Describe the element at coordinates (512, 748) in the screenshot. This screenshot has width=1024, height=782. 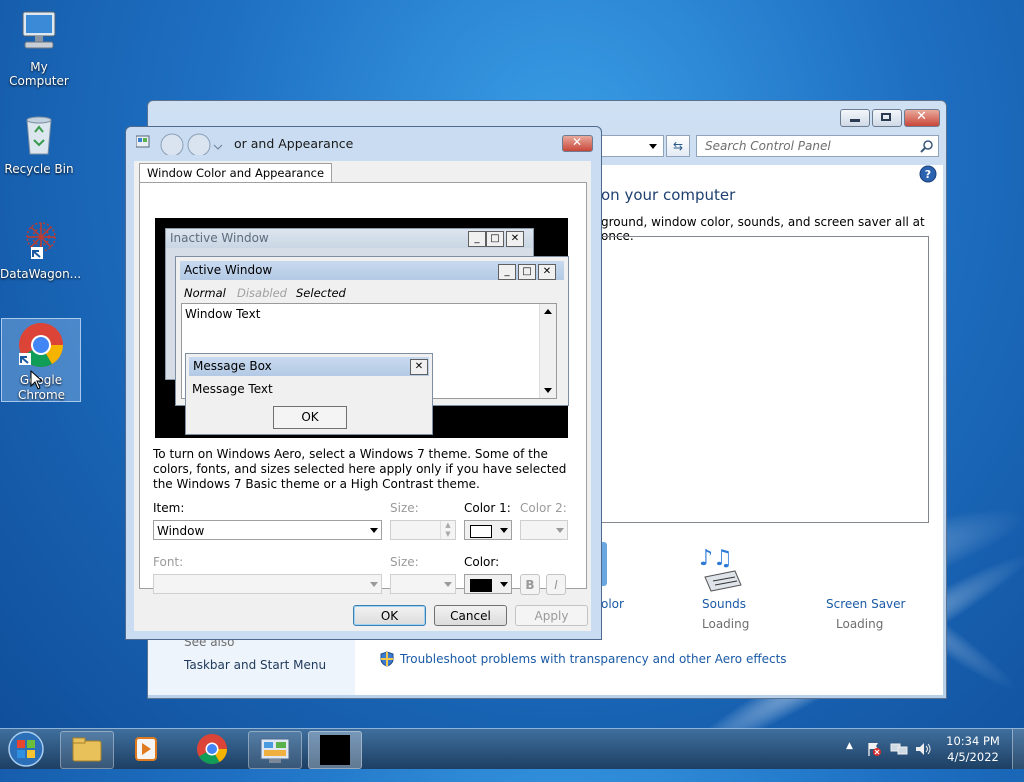
I see `taskbar: ▲ 10:34 PM 4/5/2022` at that location.